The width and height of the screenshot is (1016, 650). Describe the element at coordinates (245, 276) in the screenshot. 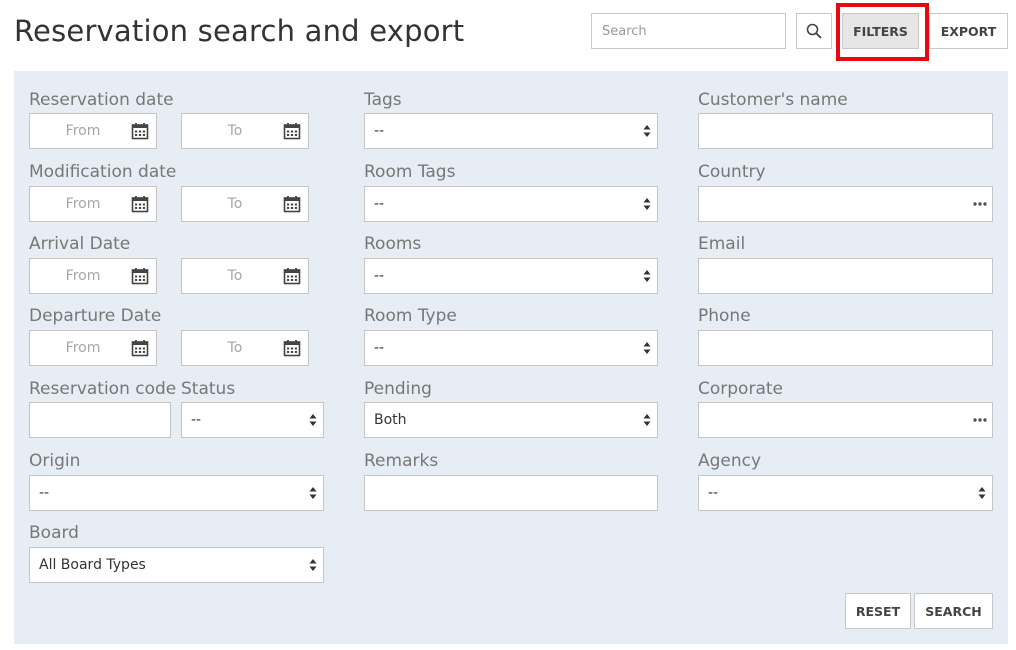

I see `arrival-date-to-input: To` at that location.